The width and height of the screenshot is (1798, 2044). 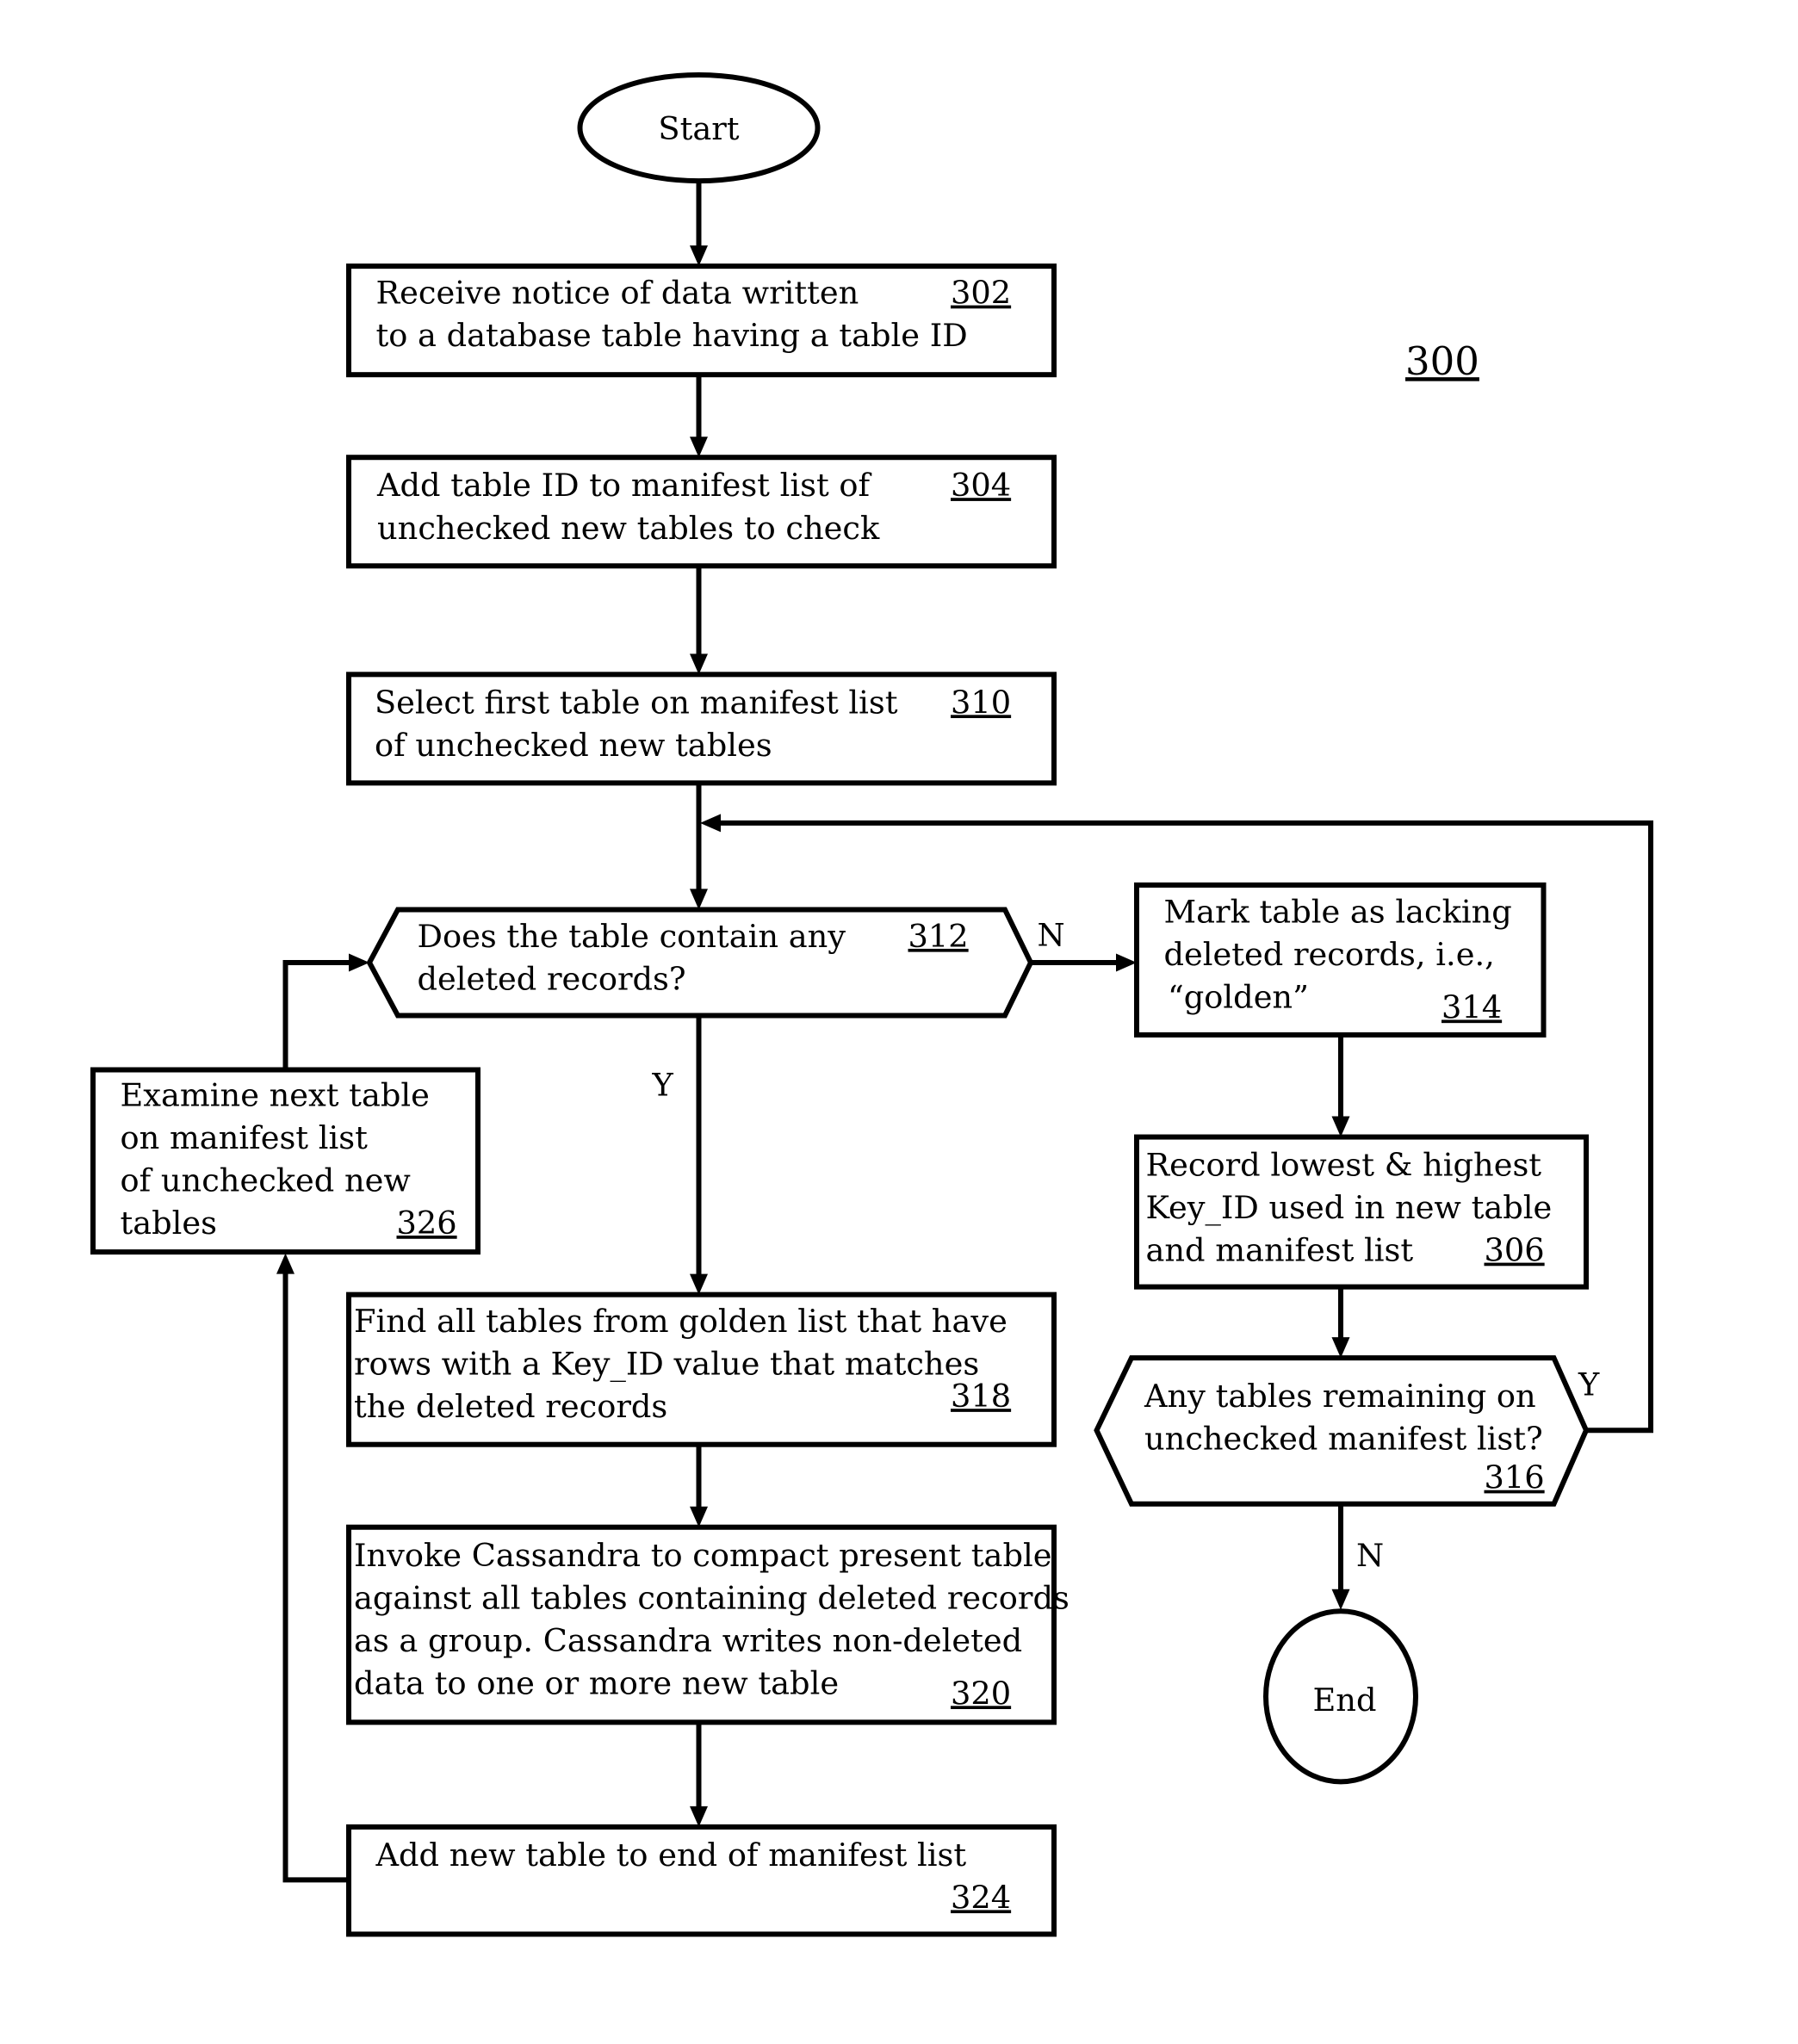 I want to click on node-start: Start, so click(x=699, y=128).